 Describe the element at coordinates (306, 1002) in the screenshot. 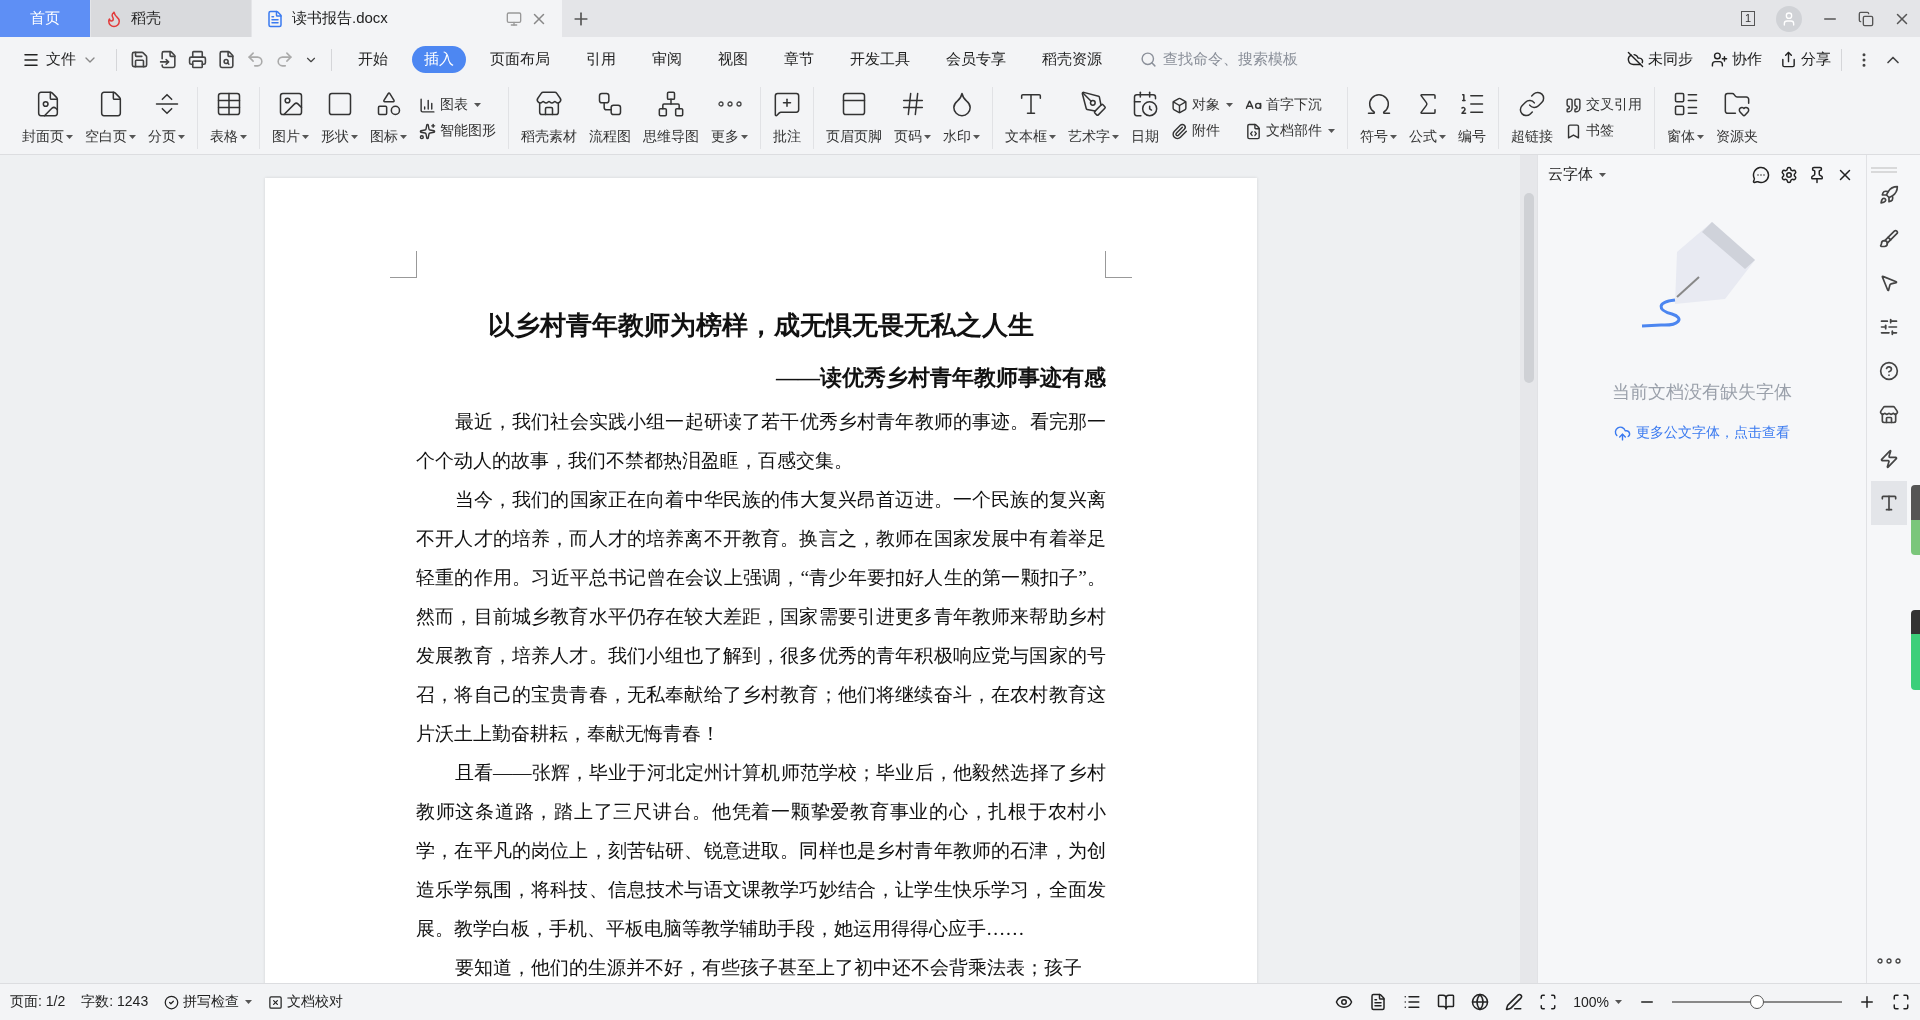

I see `proofread-button: 文档校对` at that location.